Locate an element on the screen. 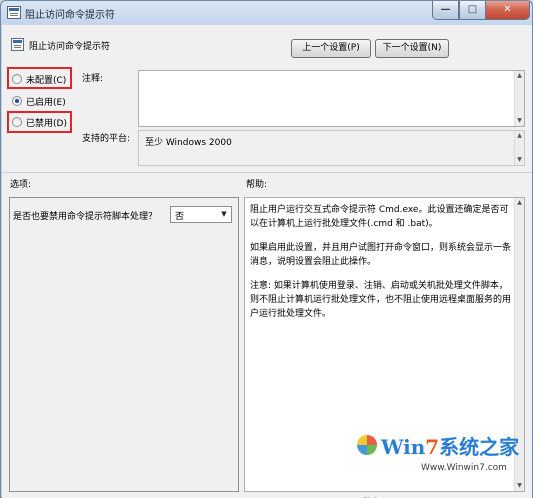 This screenshot has width=533, height=498. maximize-button: □ is located at coordinates (472, 10).